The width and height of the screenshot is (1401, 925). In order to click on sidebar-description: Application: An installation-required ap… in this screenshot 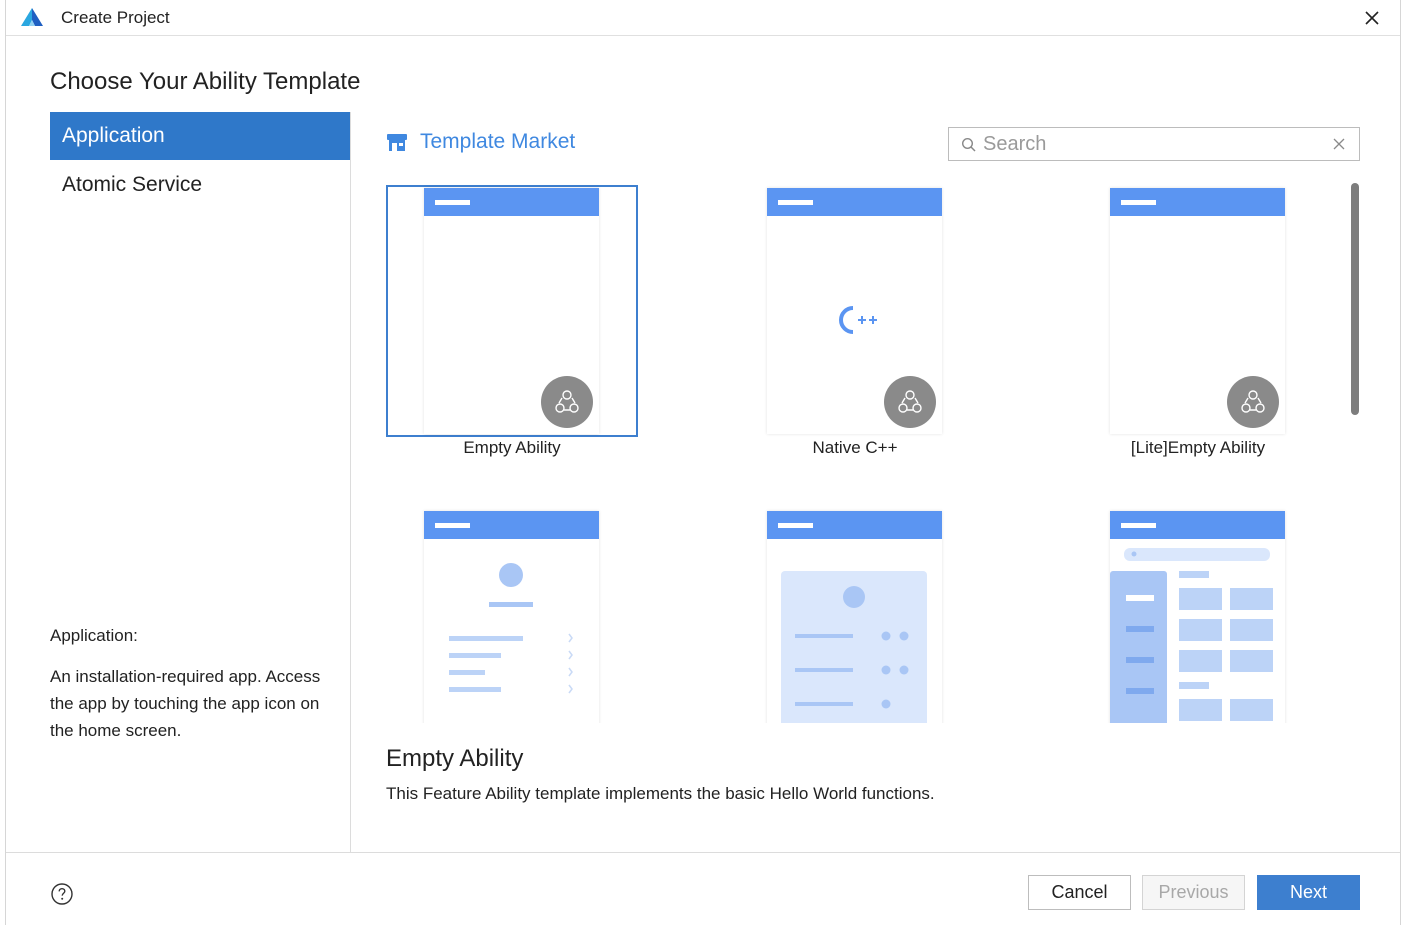, I will do `click(195, 683)`.